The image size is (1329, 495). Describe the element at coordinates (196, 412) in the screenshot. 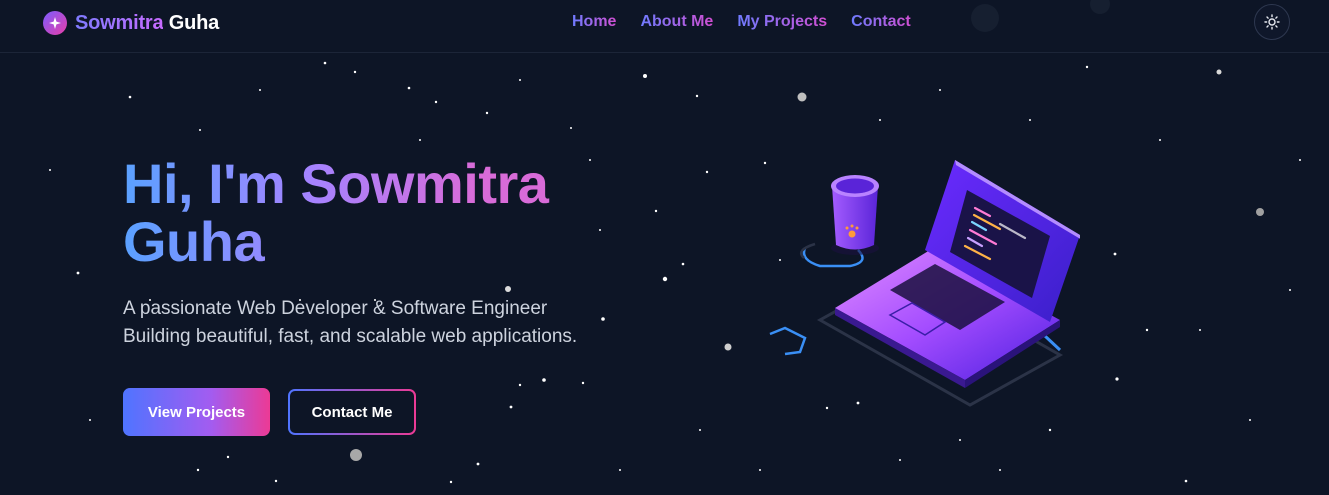

I see `view-projects-button: View Projects` at that location.